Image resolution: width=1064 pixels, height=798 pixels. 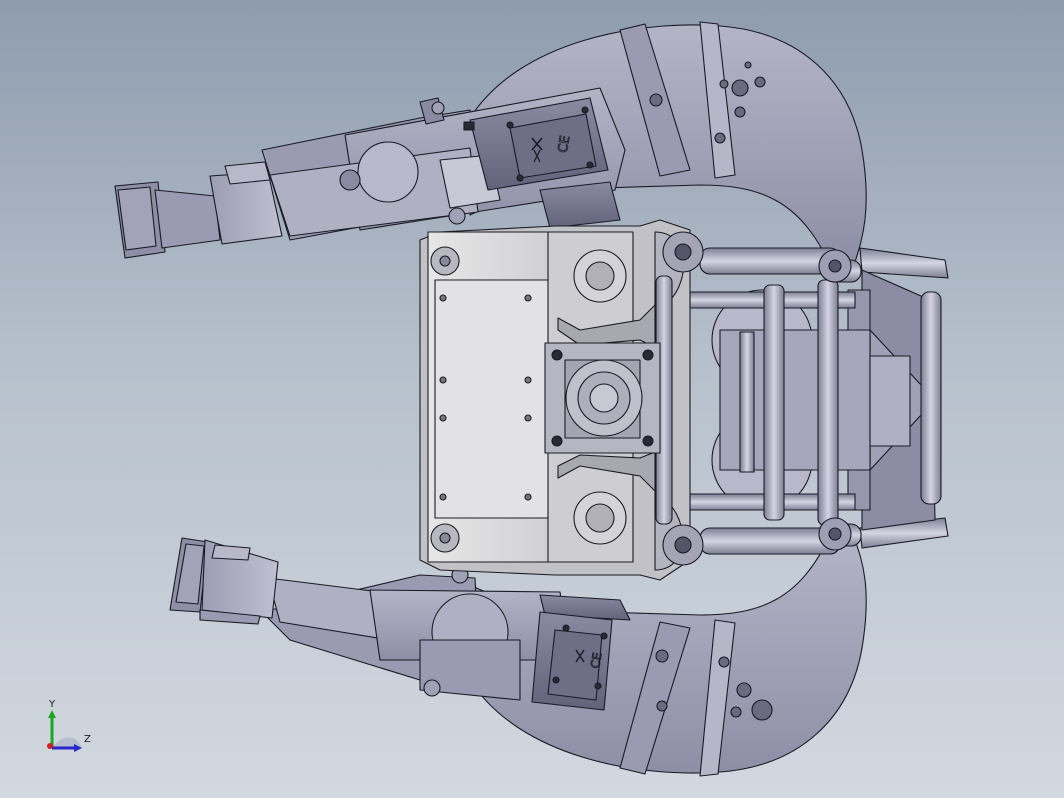 What do you see at coordinates (64, 731) in the screenshot?
I see `orientation-triad` at bounding box center [64, 731].